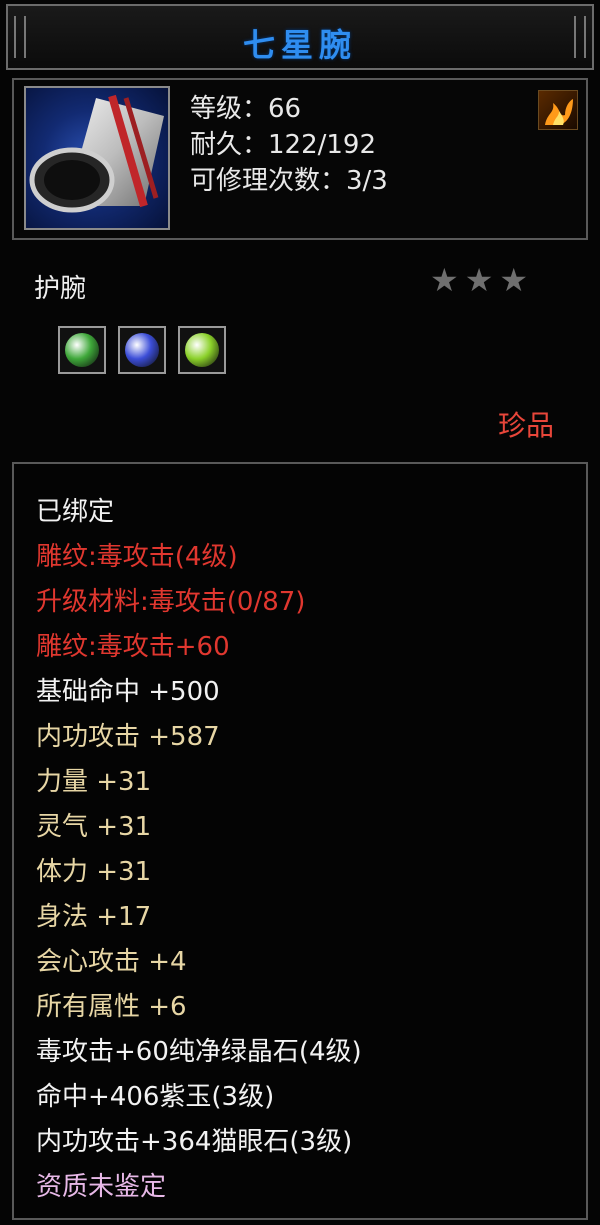 This screenshot has width=600, height=1225. I want to click on attribute-line: 雕纹:毒攻击+60, so click(133, 647).